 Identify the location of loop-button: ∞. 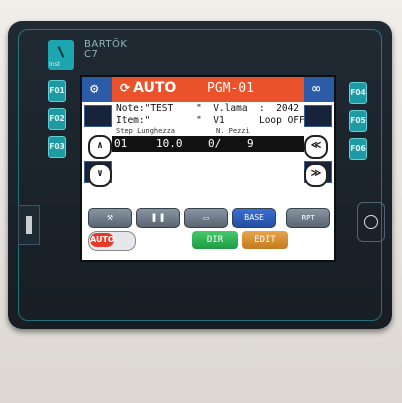
(319, 89).